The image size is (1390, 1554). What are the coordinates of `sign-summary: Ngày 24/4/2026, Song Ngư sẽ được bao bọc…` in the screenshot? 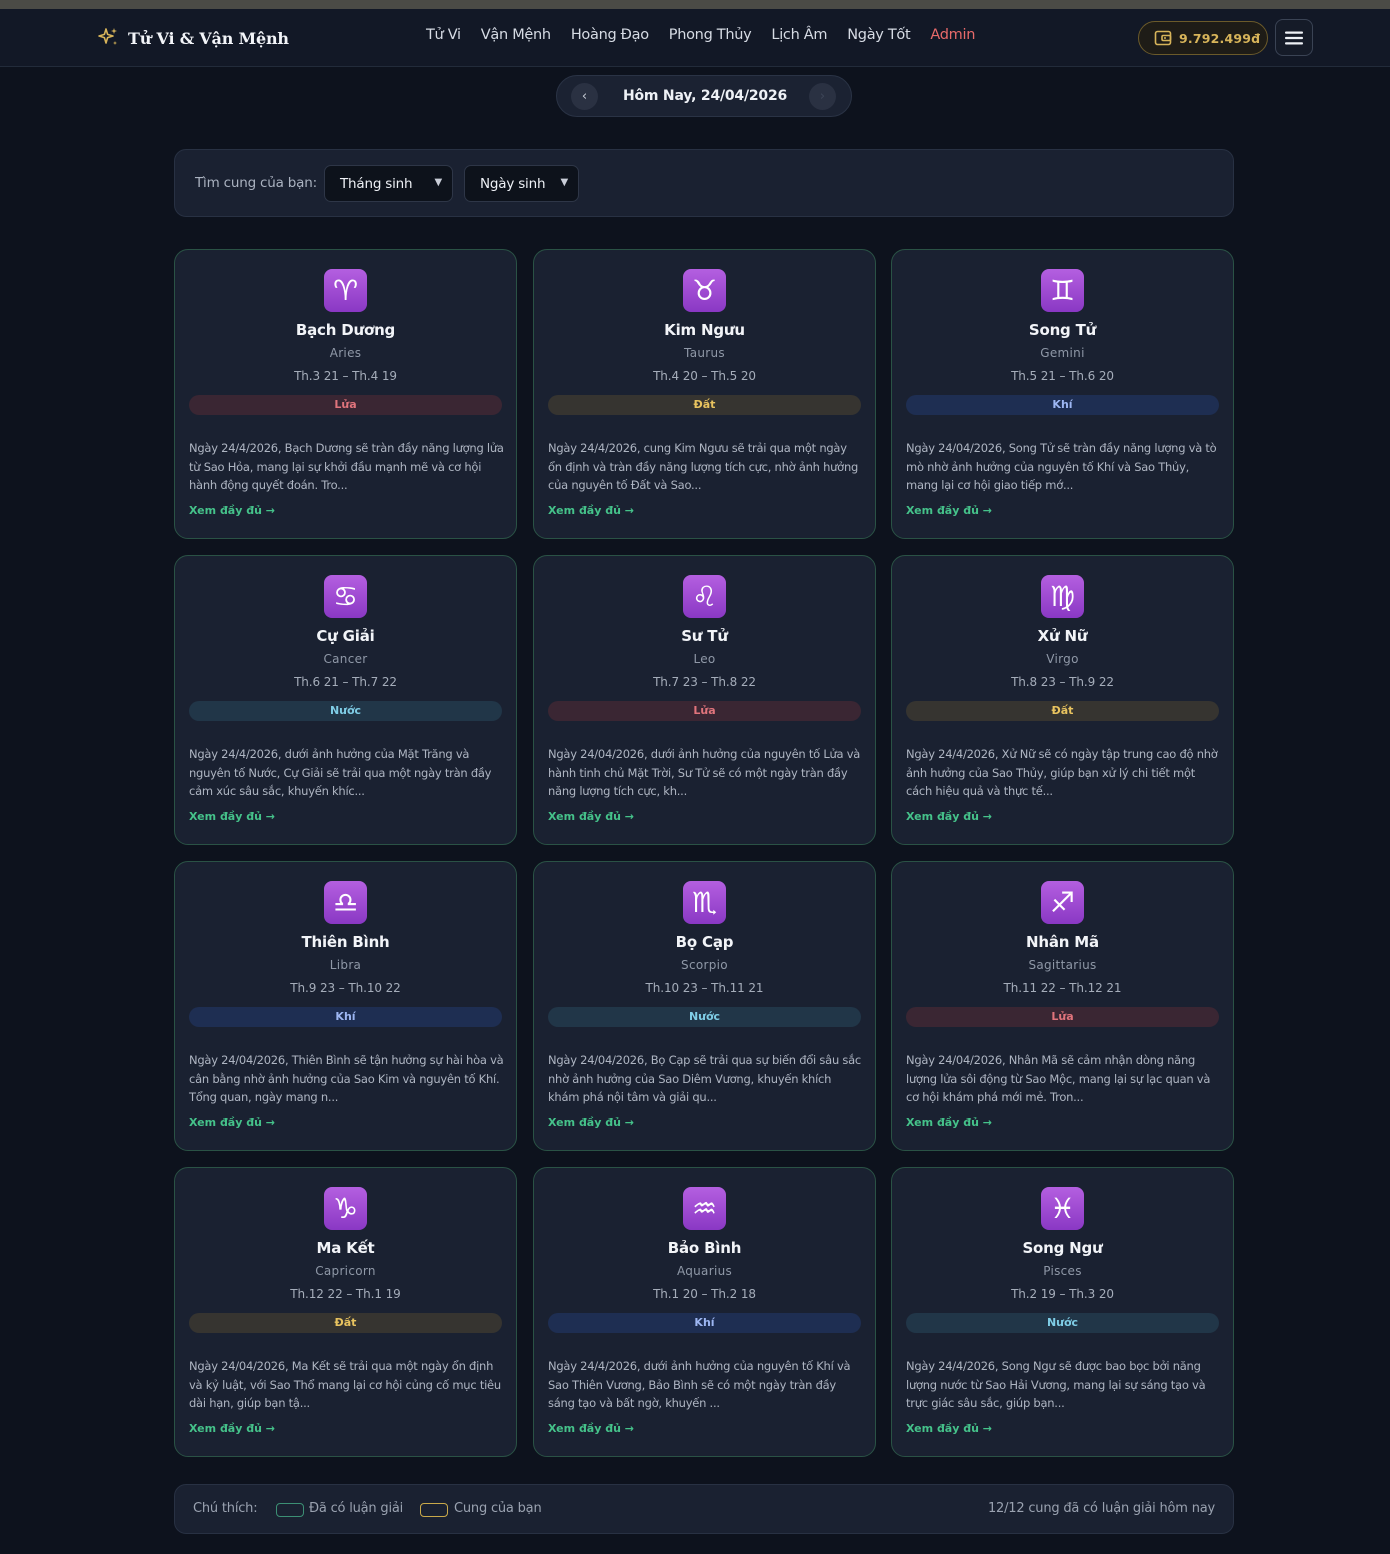 It's located at (1056, 1384).